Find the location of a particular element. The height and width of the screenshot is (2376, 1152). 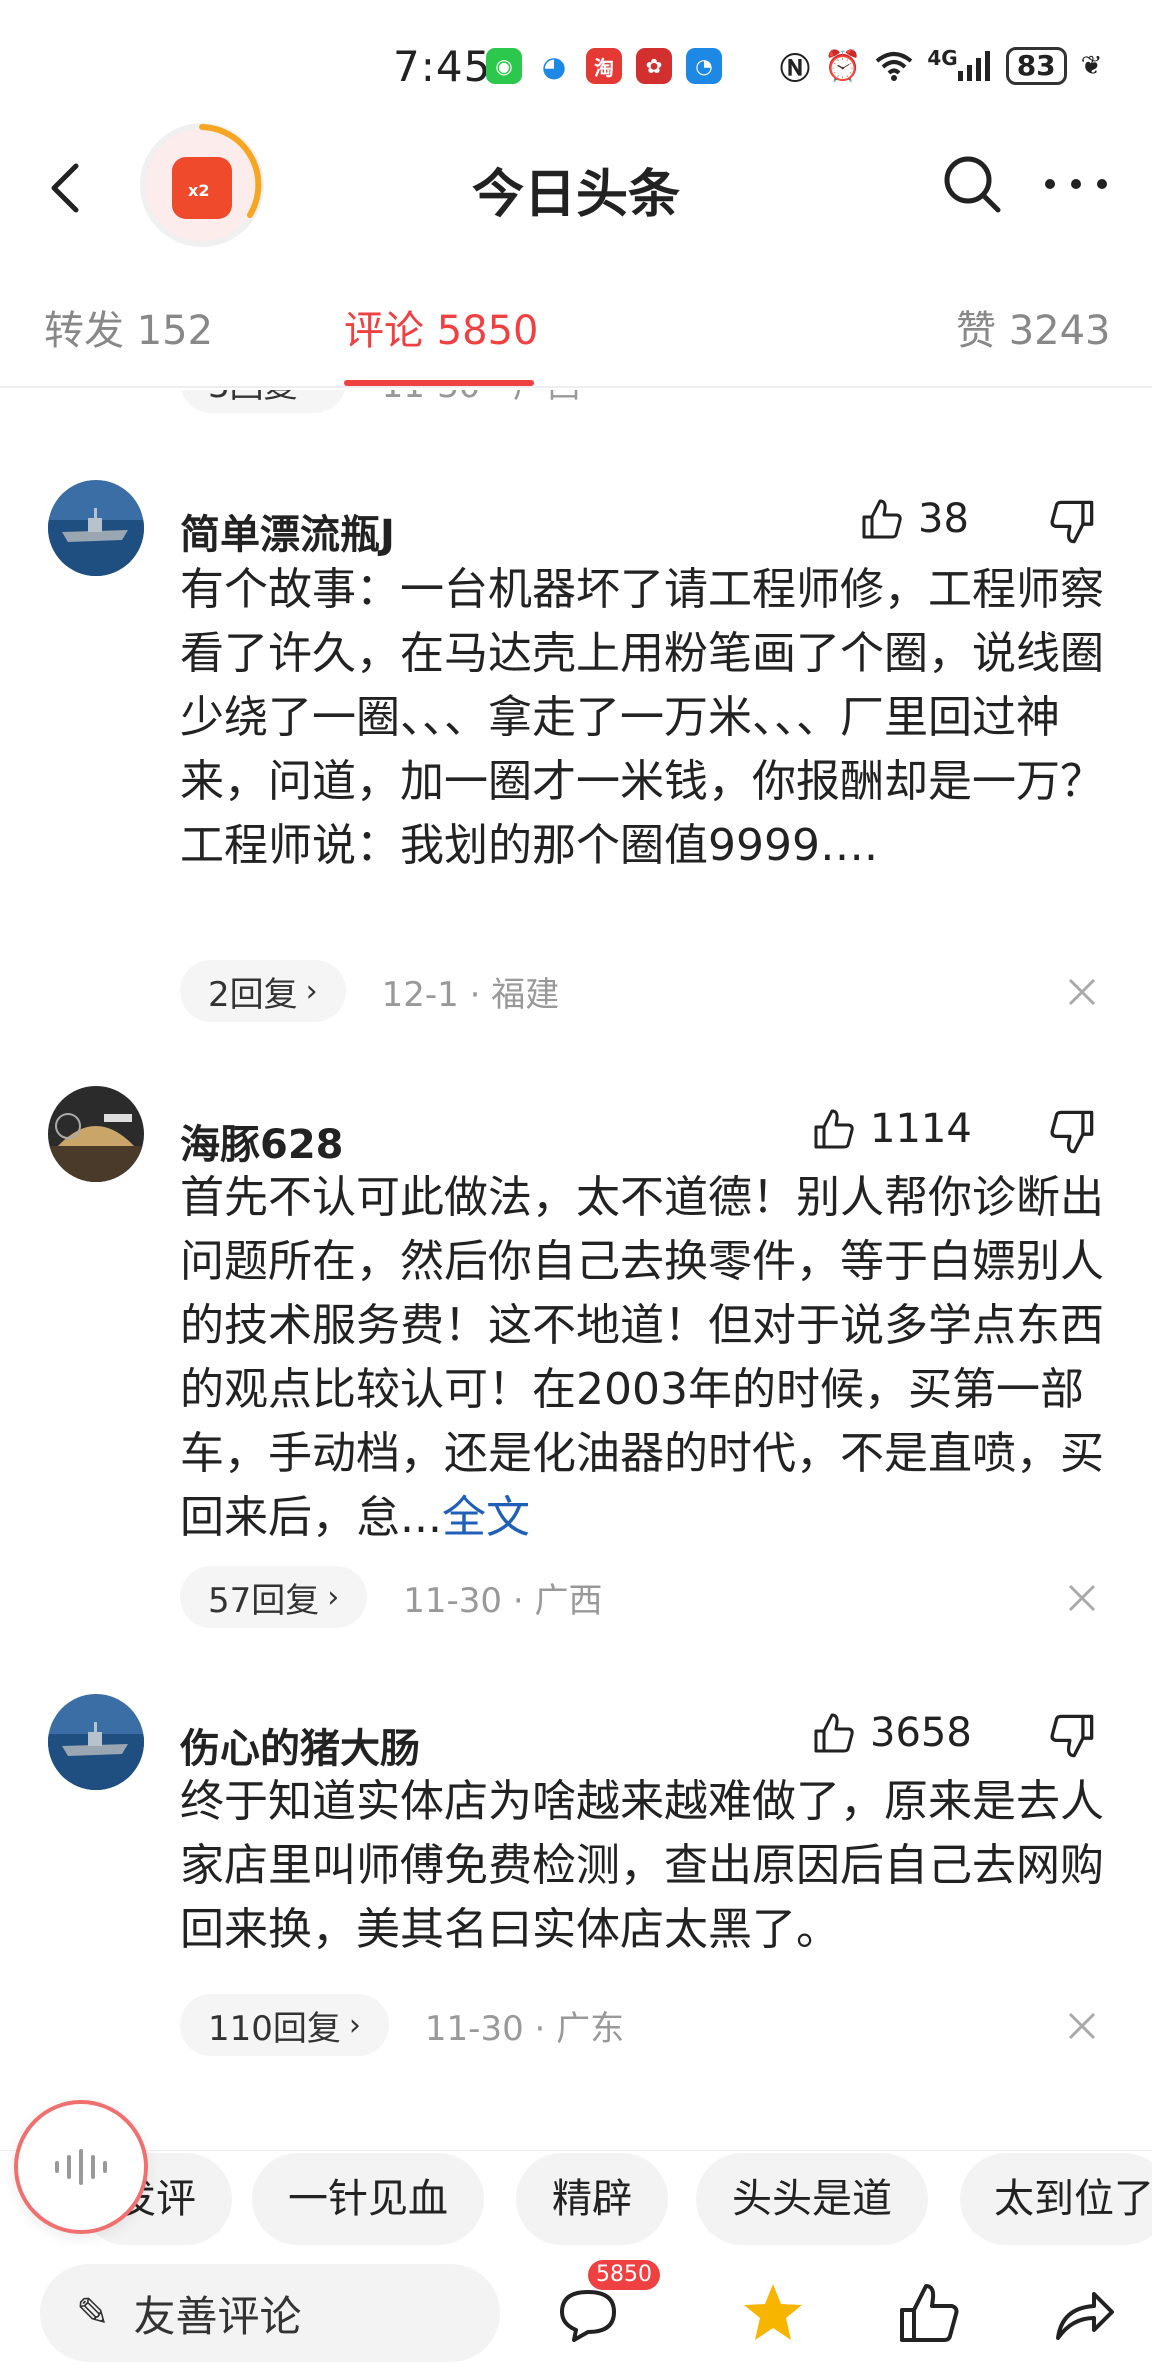

alipay-icon: ◔ is located at coordinates (704, 66).